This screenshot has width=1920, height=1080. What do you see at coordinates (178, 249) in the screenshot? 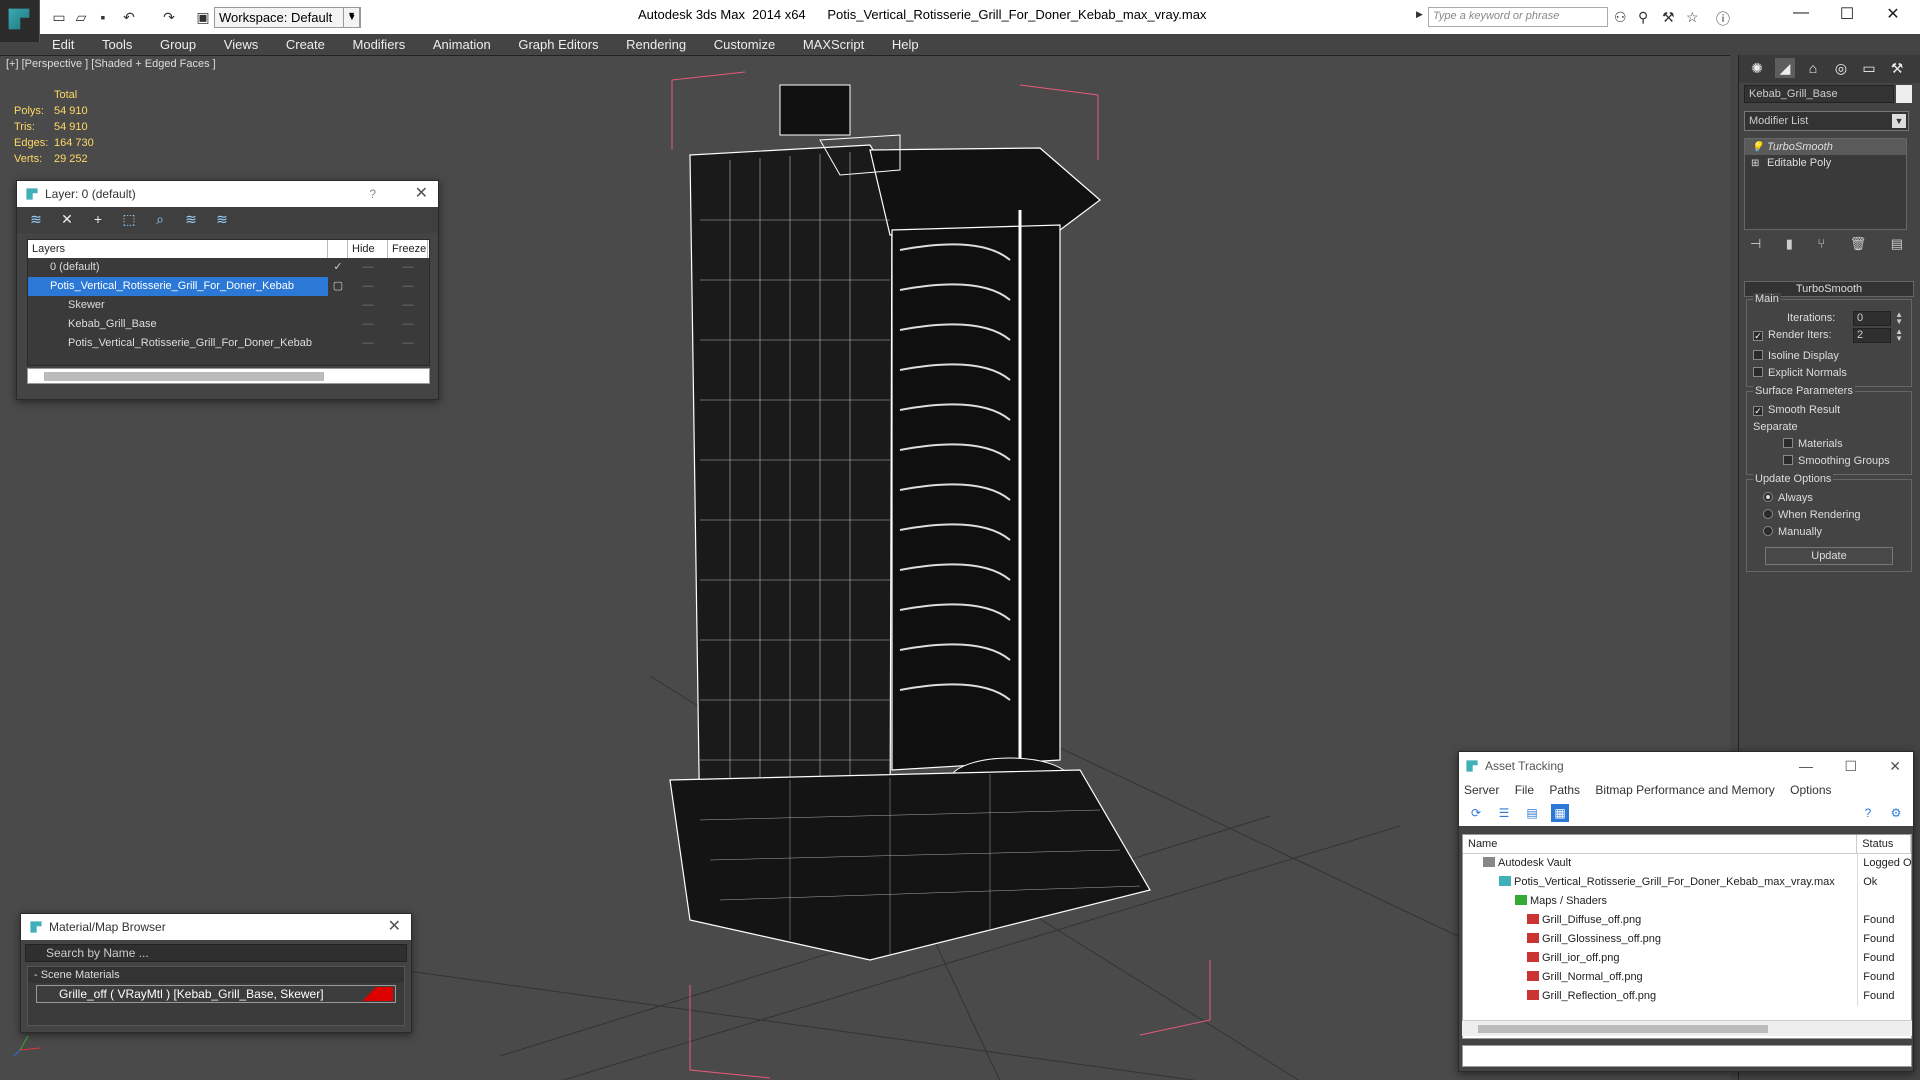
I see `column-layers: Layers` at bounding box center [178, 249].